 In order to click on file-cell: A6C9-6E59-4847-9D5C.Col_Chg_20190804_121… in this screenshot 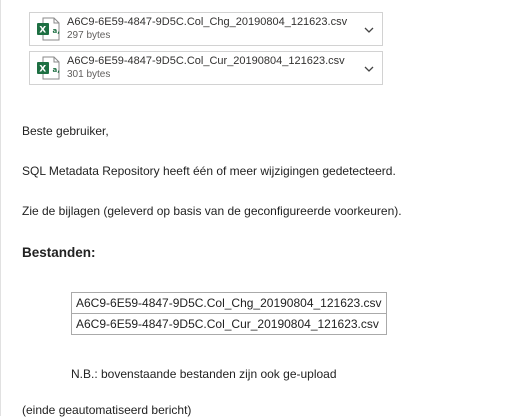, I will do `click(229, 303)`.